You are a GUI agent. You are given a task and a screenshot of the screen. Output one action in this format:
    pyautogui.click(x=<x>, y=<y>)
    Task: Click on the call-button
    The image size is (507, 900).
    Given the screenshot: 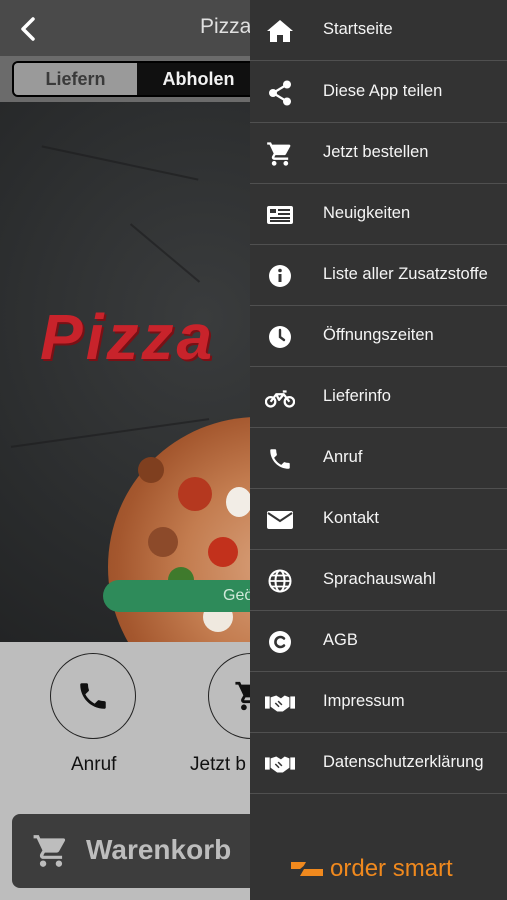 What is the action you would take?
    pyautogui.click(x=93, y=696)
    